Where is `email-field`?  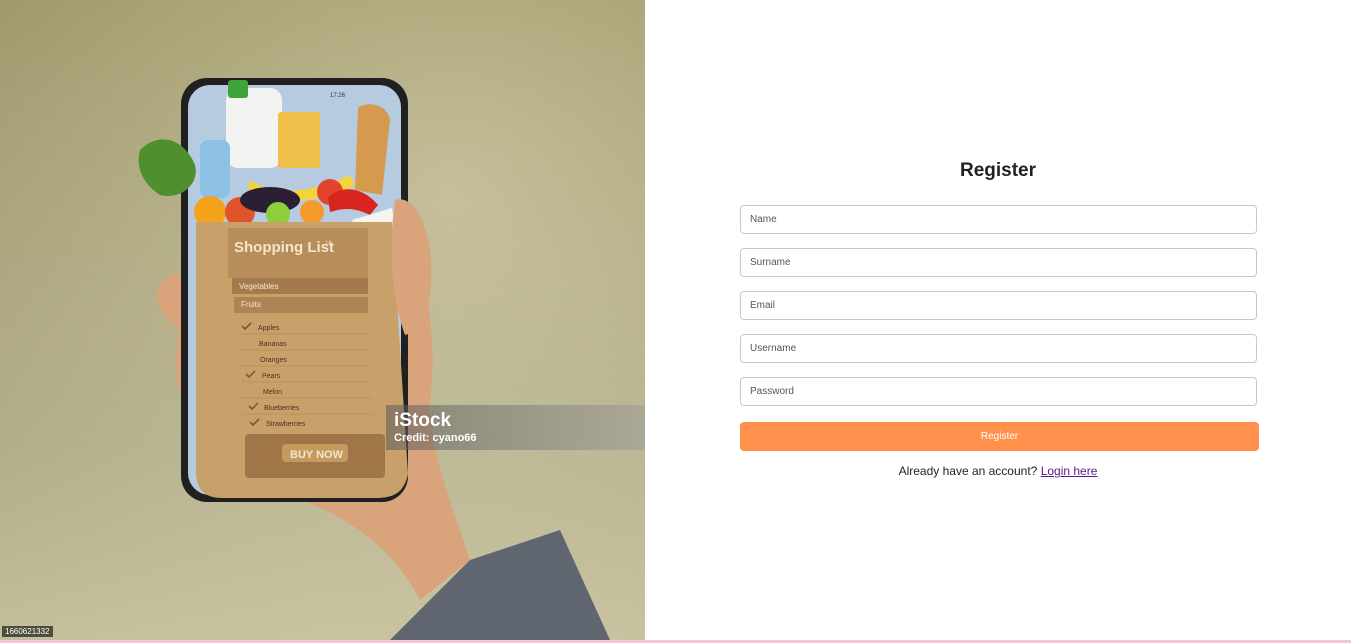
email-field is located at coordinates (998, 305).